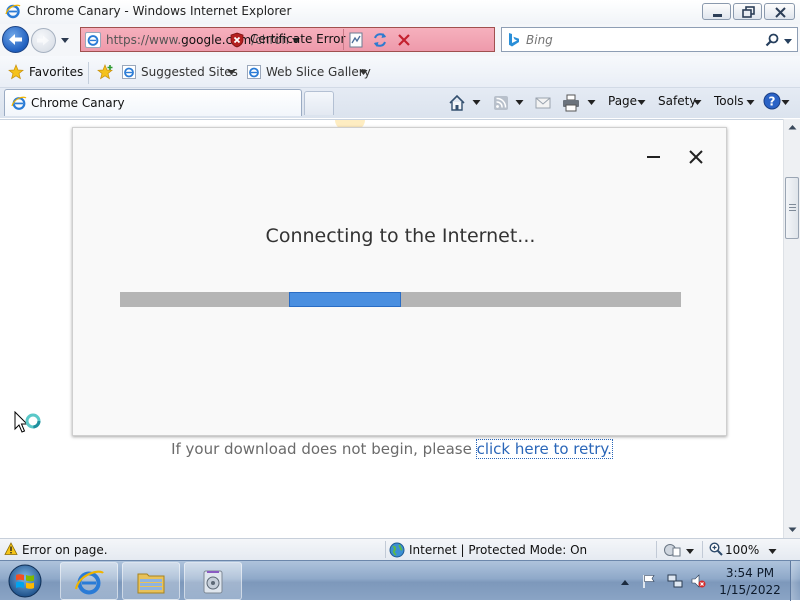  What do you see at coordinates (56, 72) in the screenshot?
I see `favorites-button-label: Favorites` at bounding box center [56, 72].